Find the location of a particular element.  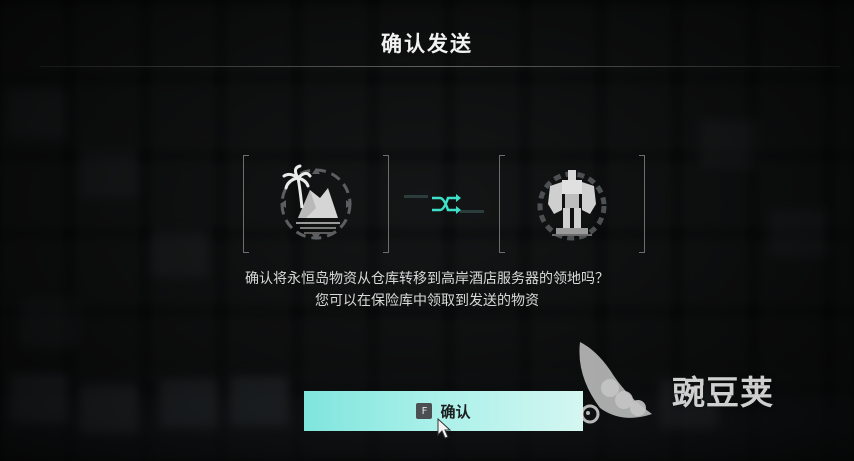

mouse-cursor-icon is located at coordinates (444, 428).